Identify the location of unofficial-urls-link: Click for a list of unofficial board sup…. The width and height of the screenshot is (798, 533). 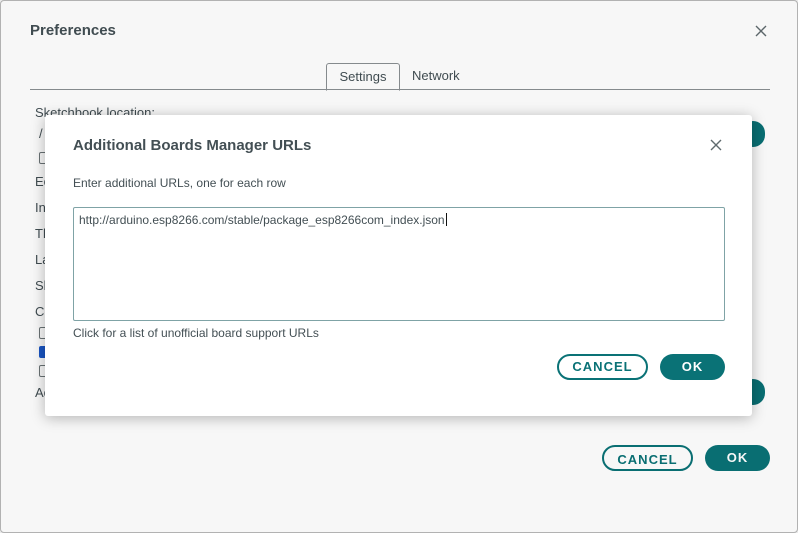
(196, 333).